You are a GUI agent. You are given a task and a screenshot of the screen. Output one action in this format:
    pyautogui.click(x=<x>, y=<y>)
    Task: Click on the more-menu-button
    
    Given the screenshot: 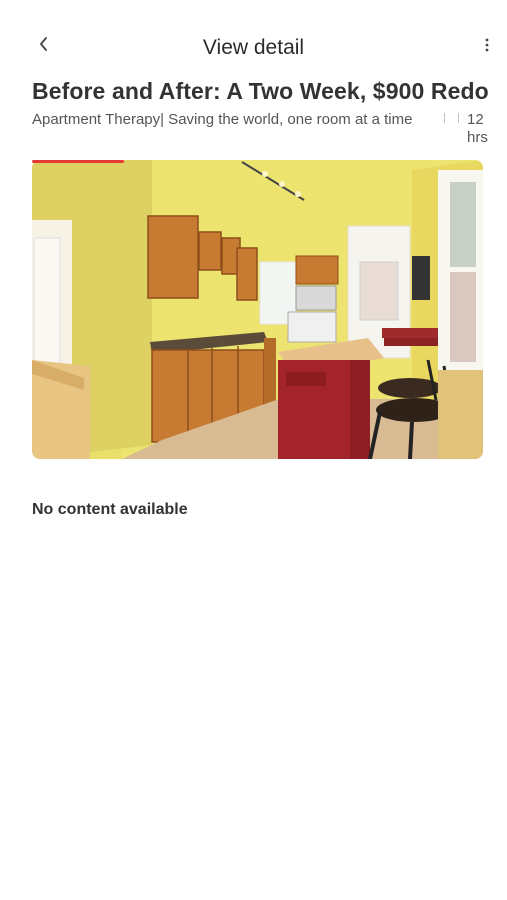 What is the action you would take?
    pyautogui.click(x=487, y=46)
    